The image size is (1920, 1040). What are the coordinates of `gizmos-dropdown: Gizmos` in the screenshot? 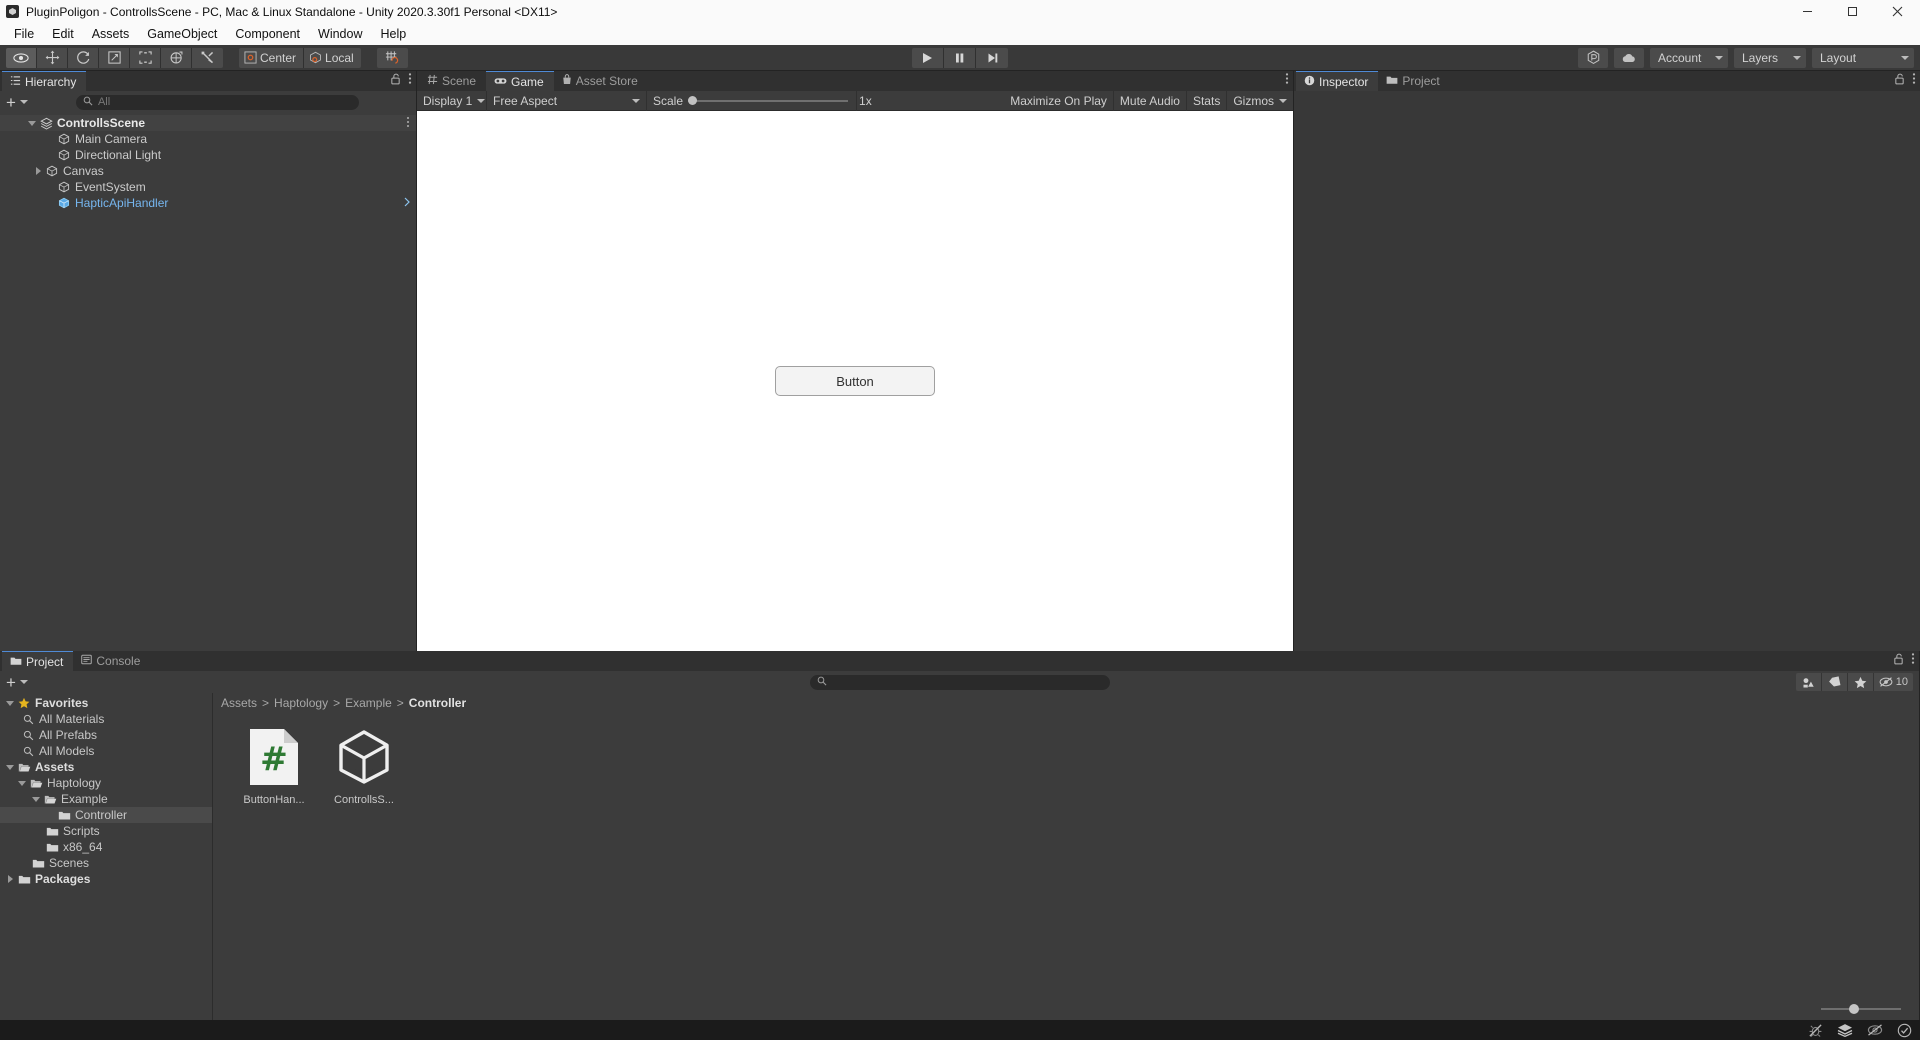 It's located at (1260, 101).